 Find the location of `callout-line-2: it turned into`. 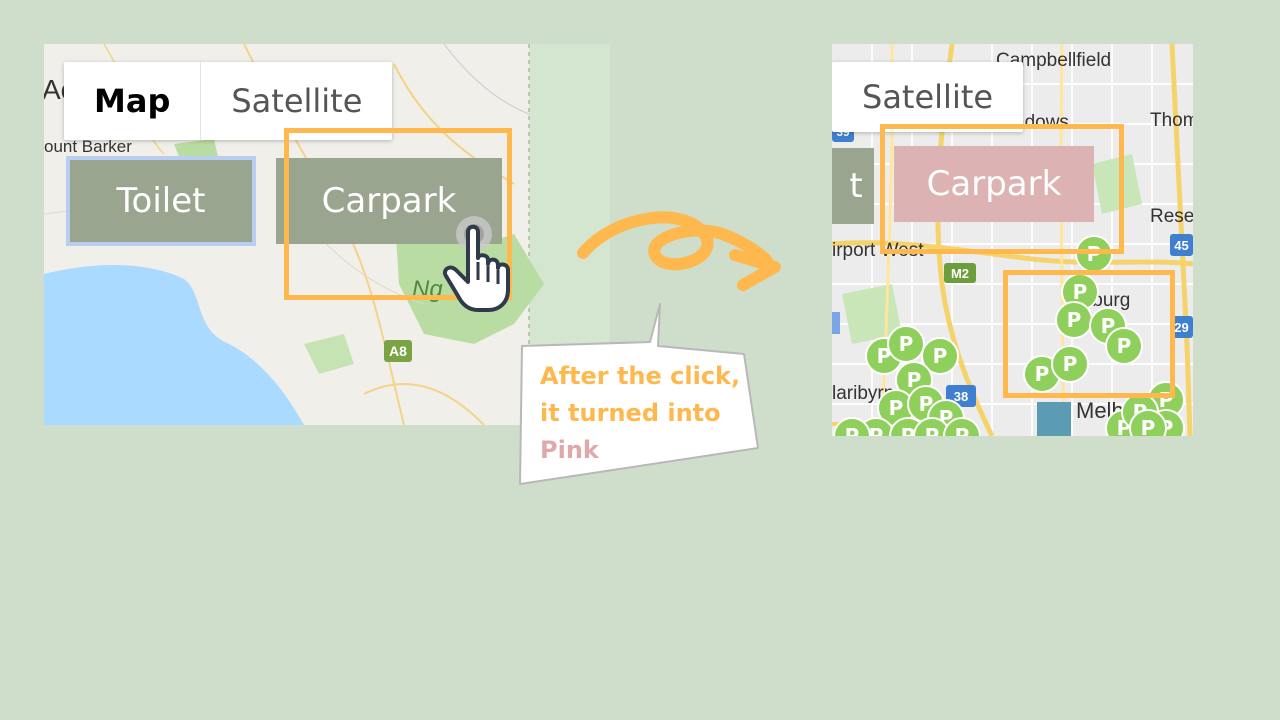

callout-line-2: it turned into is located at coordinates (630, 413).